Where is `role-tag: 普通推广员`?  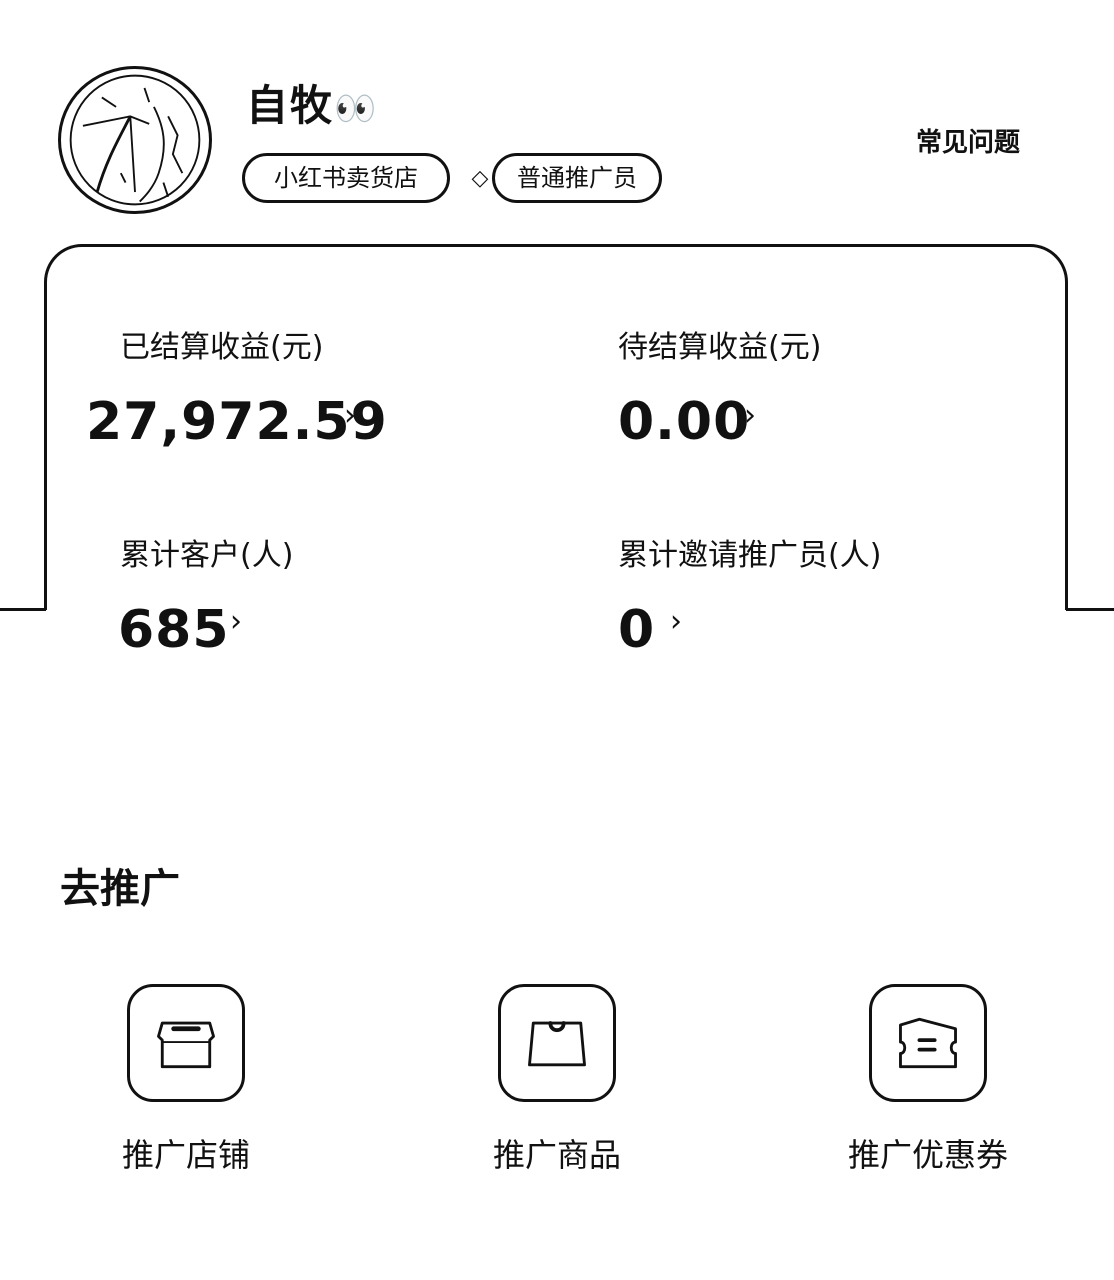
role-tag: 普通推广员 is located at coordinates (577, 178).